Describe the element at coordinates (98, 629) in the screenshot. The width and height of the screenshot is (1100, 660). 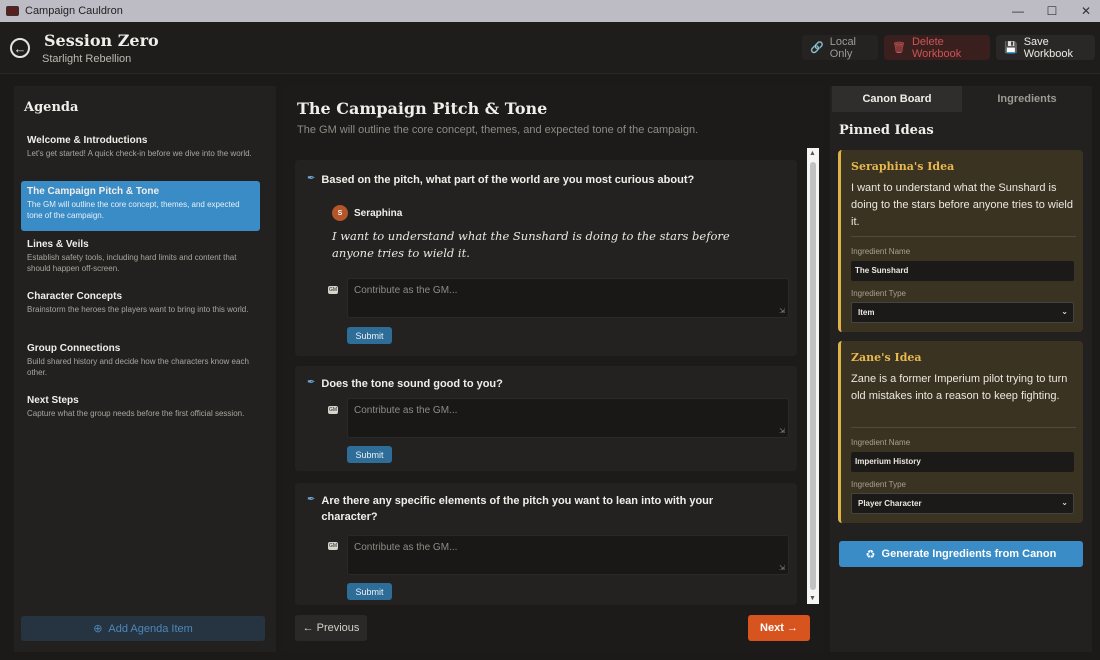
I see `plus-circle-icon: ⊕` at that location.